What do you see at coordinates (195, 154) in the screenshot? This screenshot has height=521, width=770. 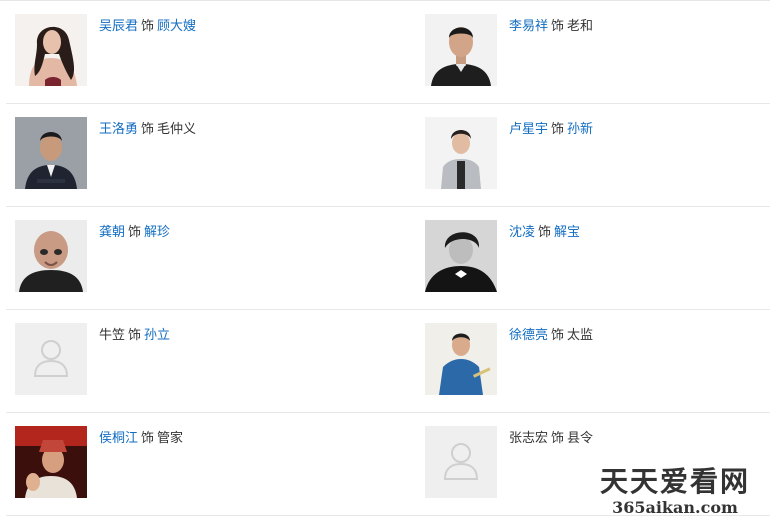 I see `cast-item: 王洛勇饰毛仲义` at bounding box center [195, 154].